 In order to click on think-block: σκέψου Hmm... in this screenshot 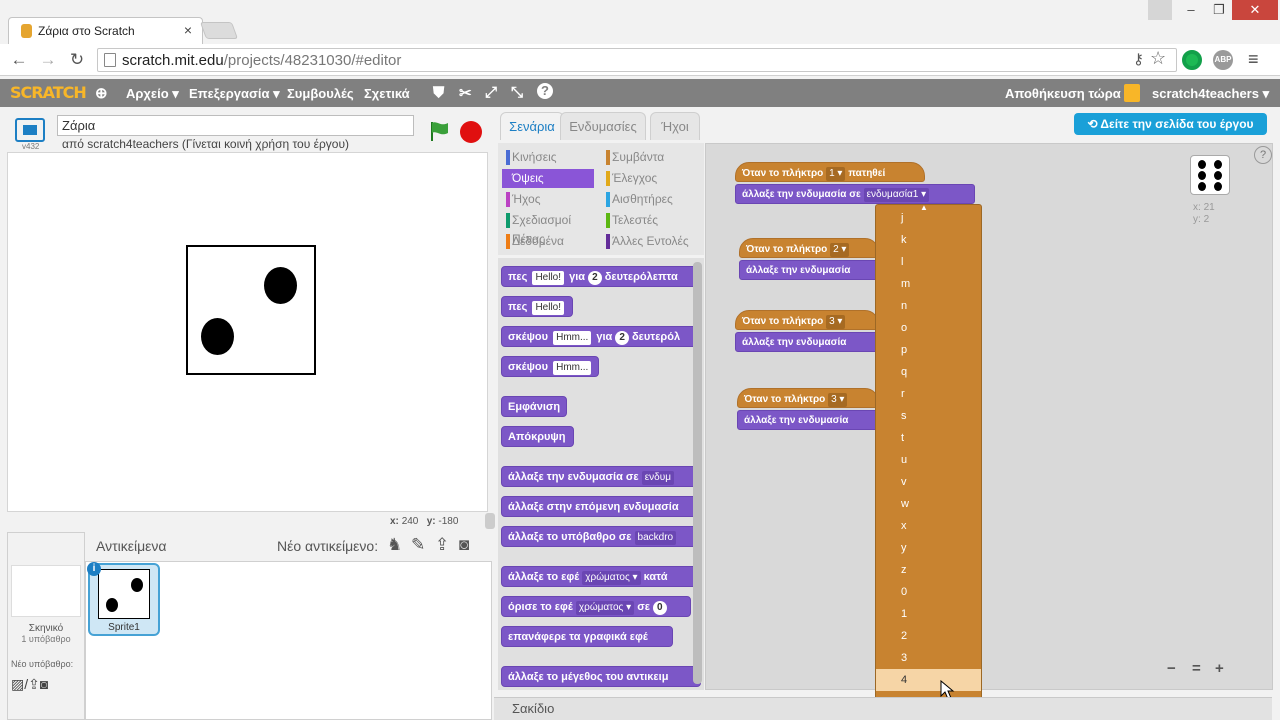, I will do `click(550, 366)`.